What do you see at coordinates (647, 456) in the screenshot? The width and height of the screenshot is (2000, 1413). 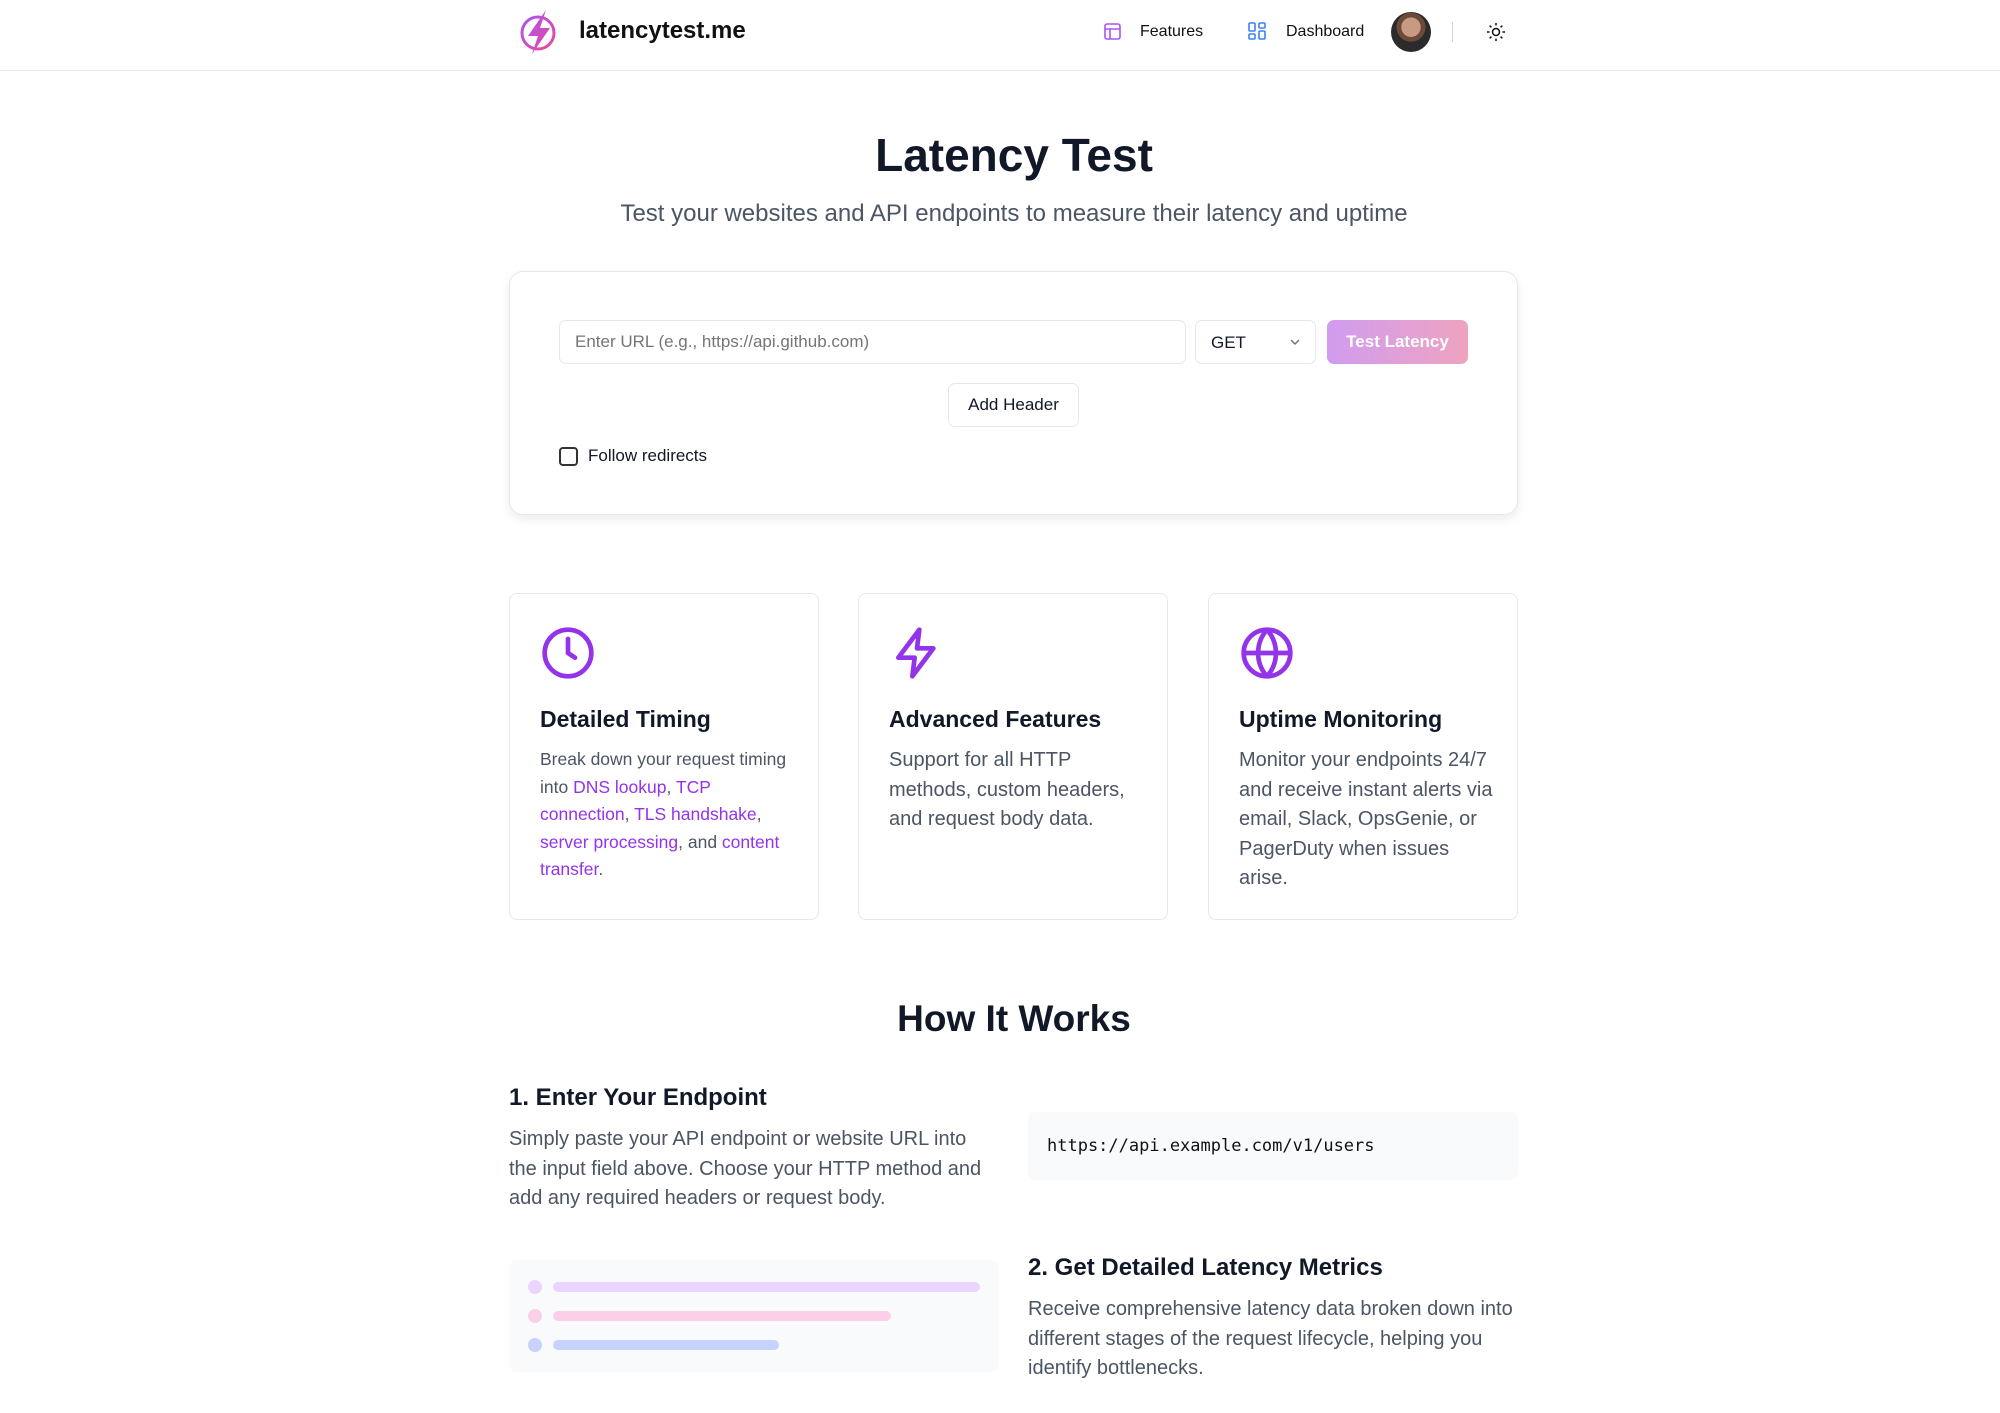 I see `follow-redirects-label: Follow redirects` at bounding box center [647, 456].